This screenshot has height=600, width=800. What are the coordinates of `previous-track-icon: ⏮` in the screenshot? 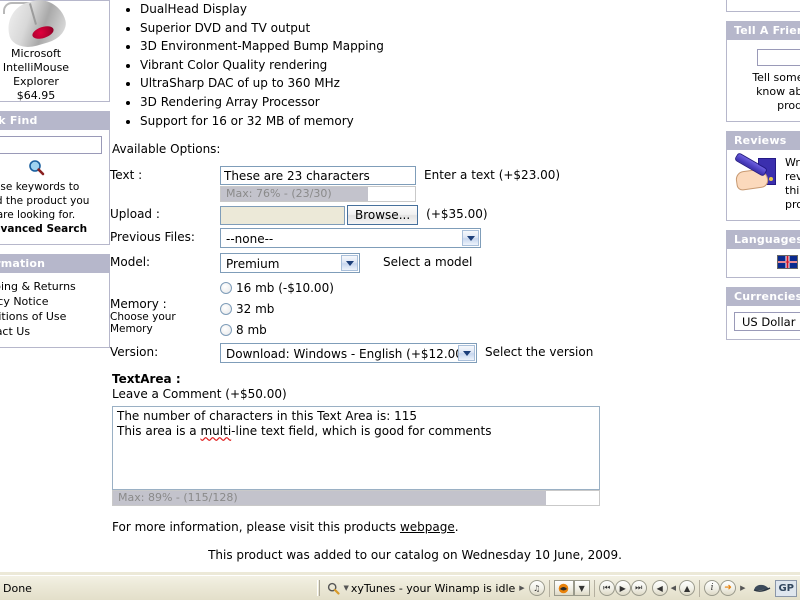 It's located at (606, 588).